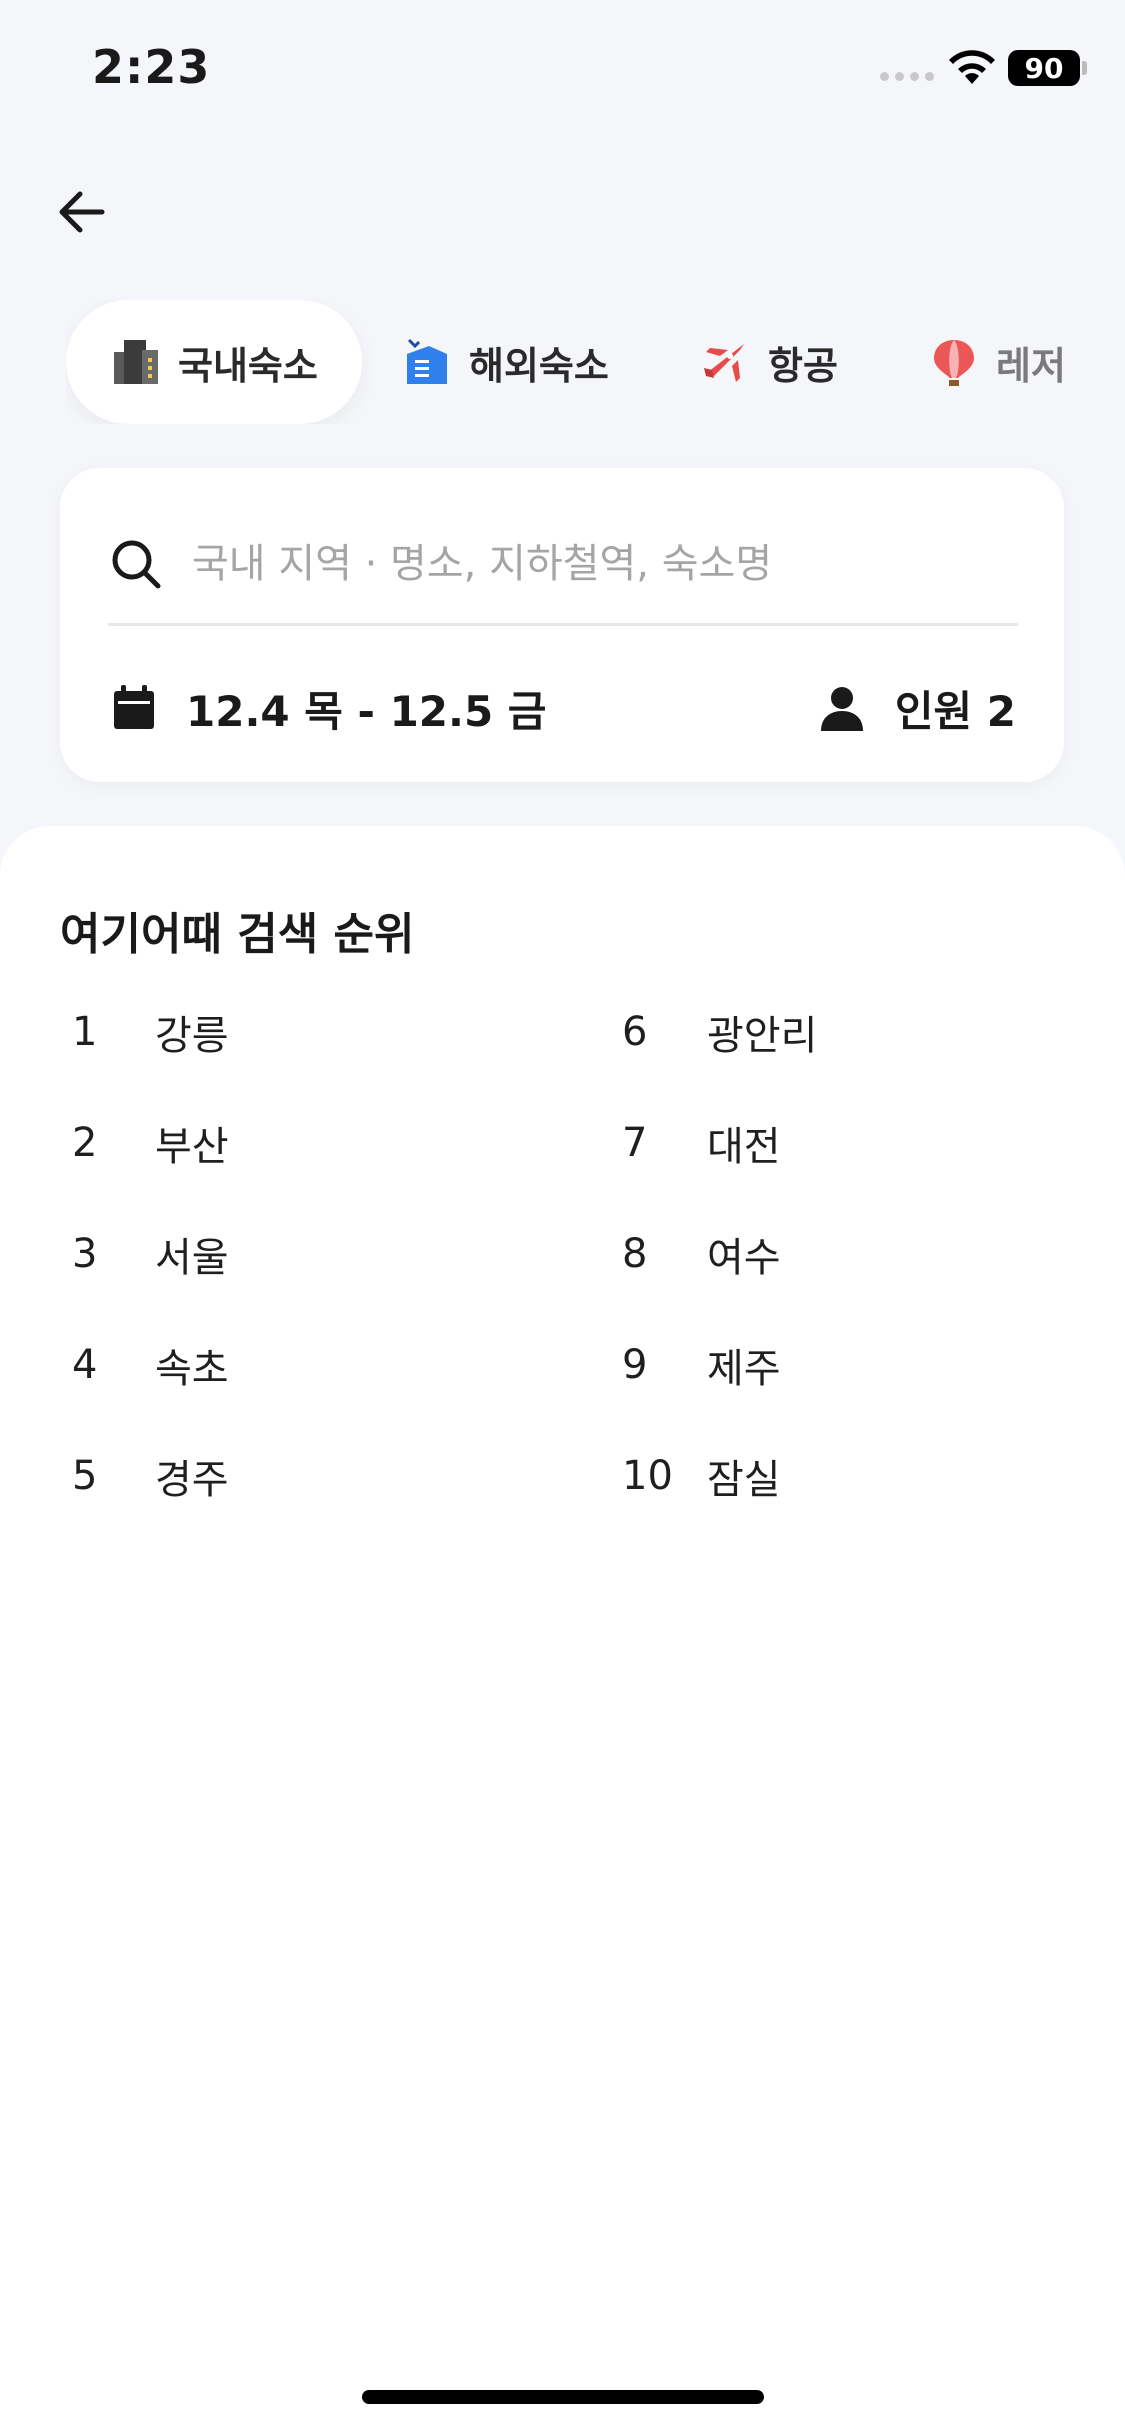 This screenshot has height=2436, width=1125. I want to click on tab-label: 항공, so click(803, 365).